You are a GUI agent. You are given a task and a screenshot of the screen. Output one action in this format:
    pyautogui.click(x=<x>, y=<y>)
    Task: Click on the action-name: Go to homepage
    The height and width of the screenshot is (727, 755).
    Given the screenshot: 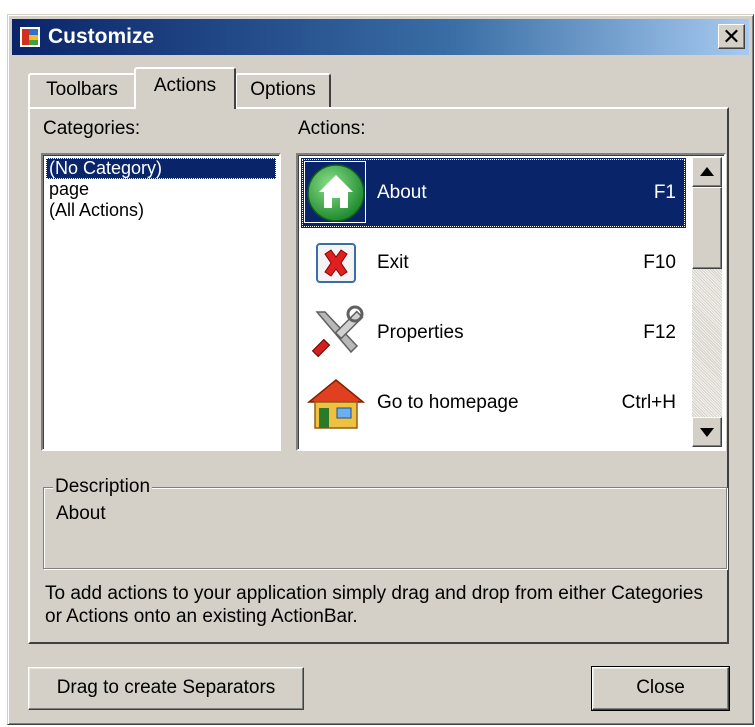 What is the action you would take?
    pyautogui.click(x=448, y=402)
    